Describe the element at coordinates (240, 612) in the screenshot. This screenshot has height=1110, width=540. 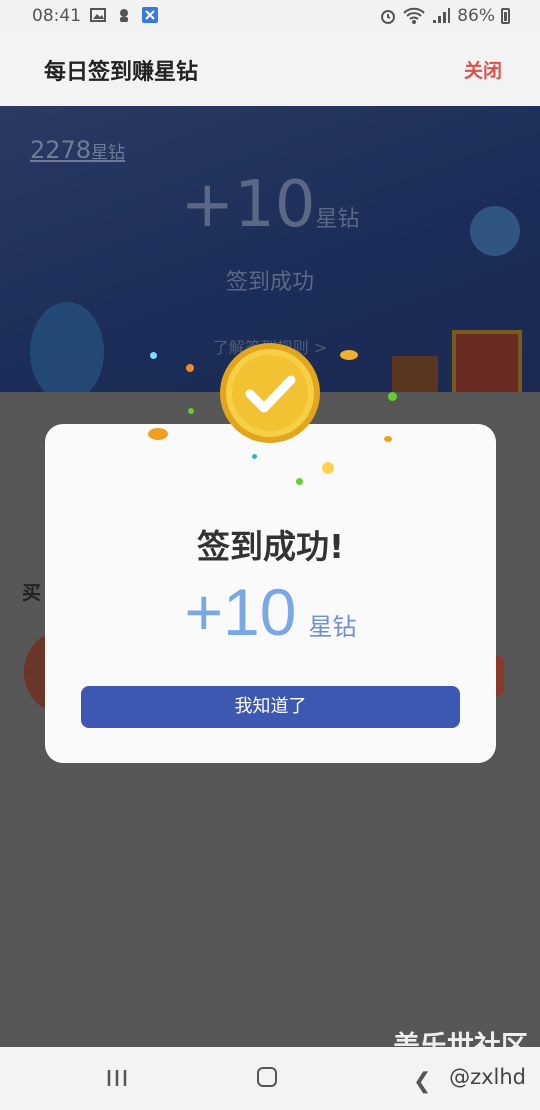
I see `dialog-amount-value: +10` at that location.